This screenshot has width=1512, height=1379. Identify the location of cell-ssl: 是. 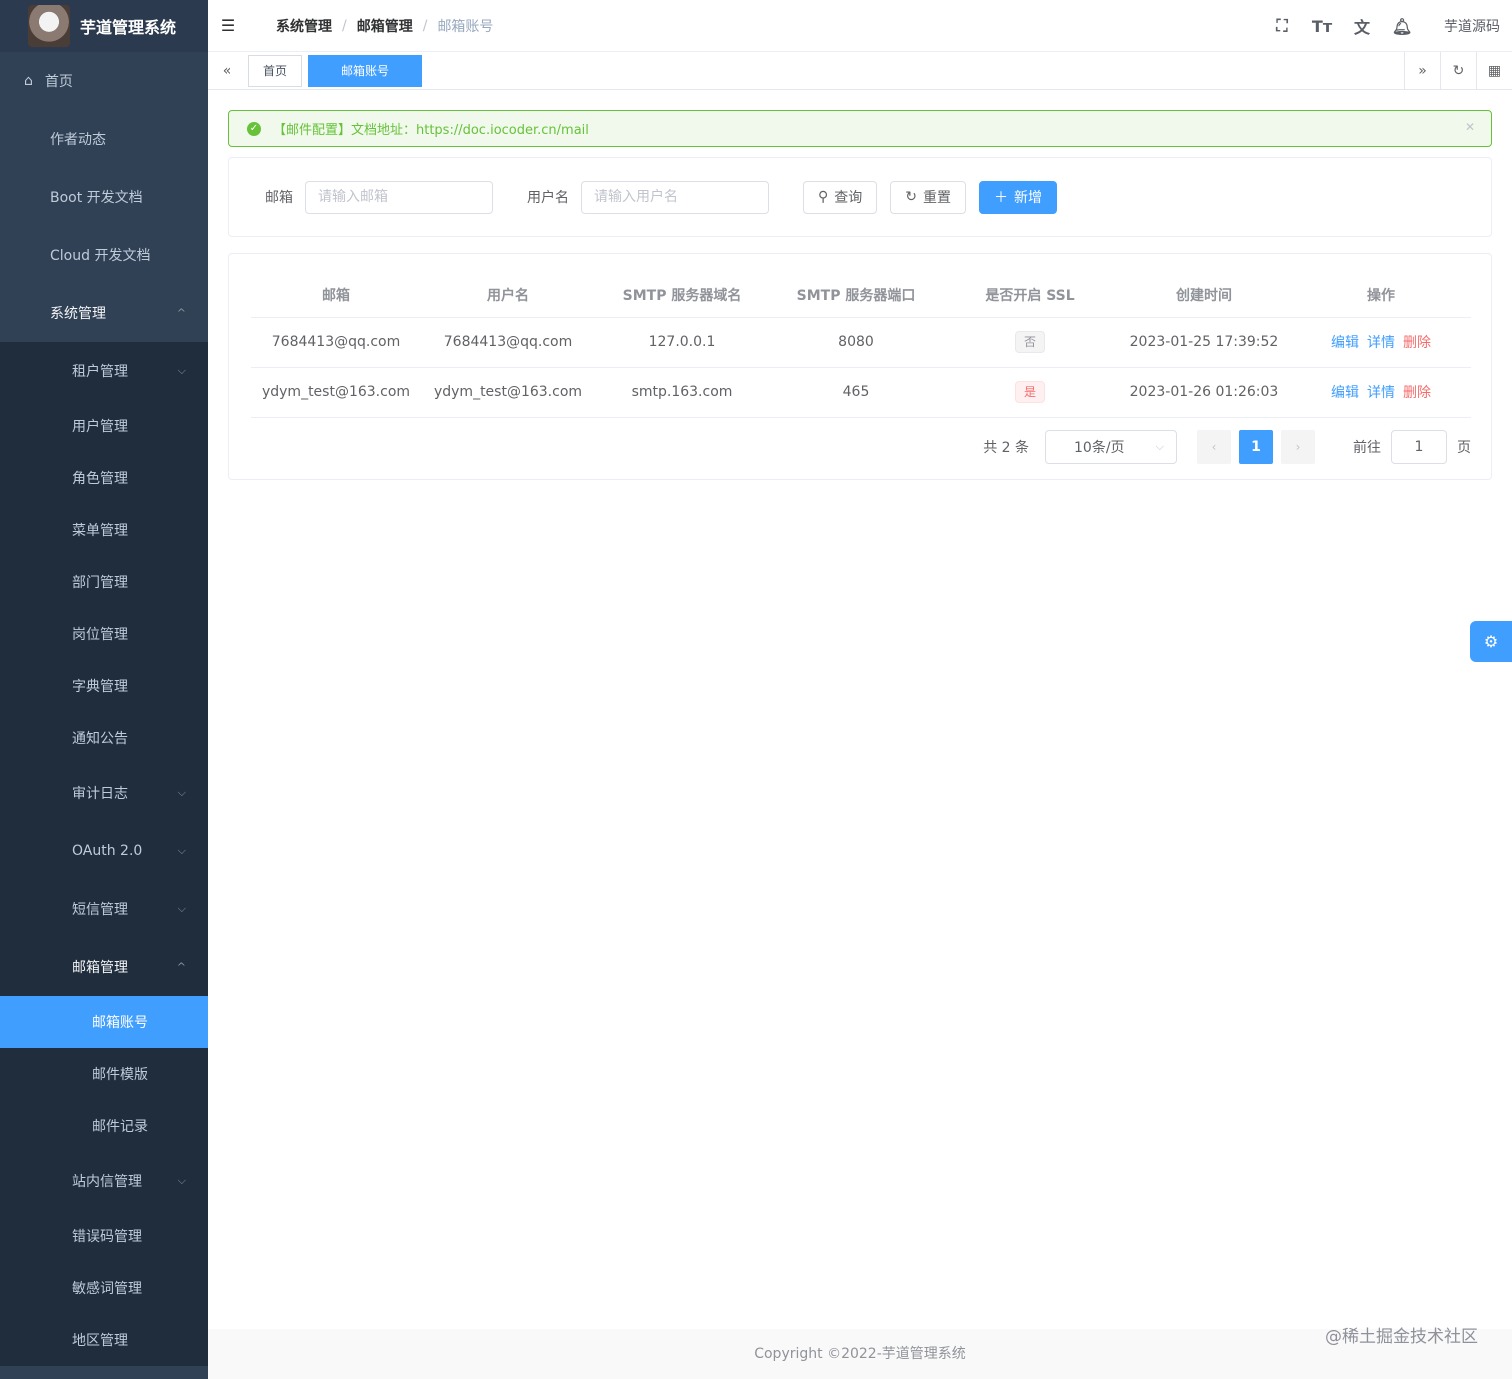
(1030, 392).